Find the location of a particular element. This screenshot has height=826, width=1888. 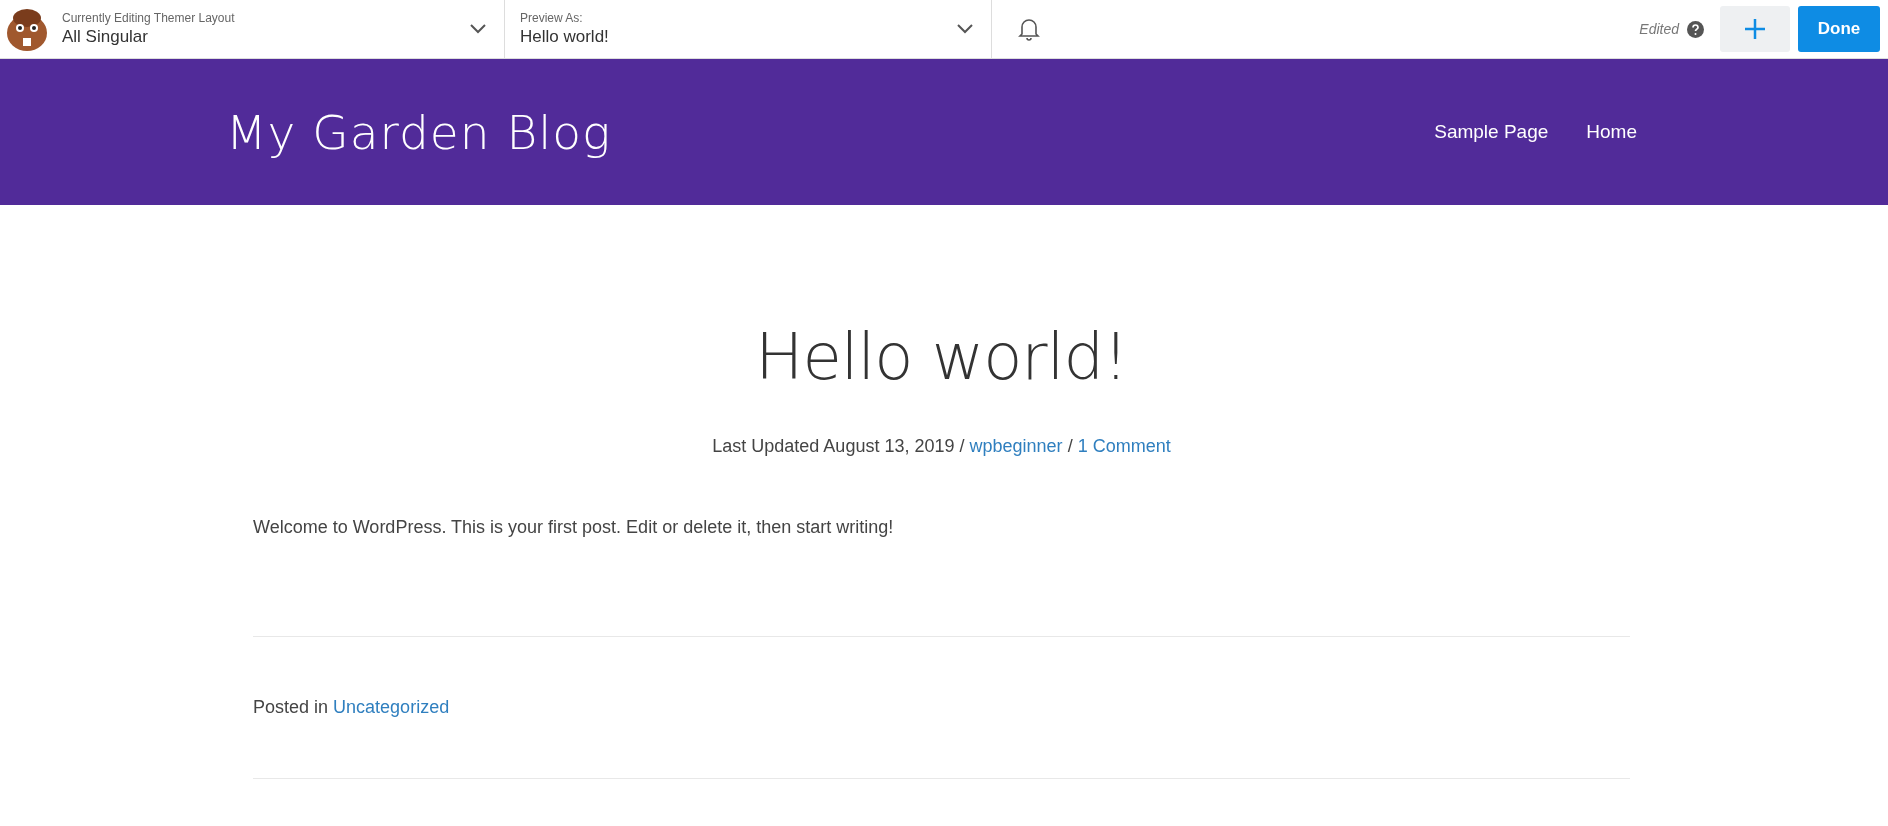

nav-link: Home is located at coordinates (1611, 132).